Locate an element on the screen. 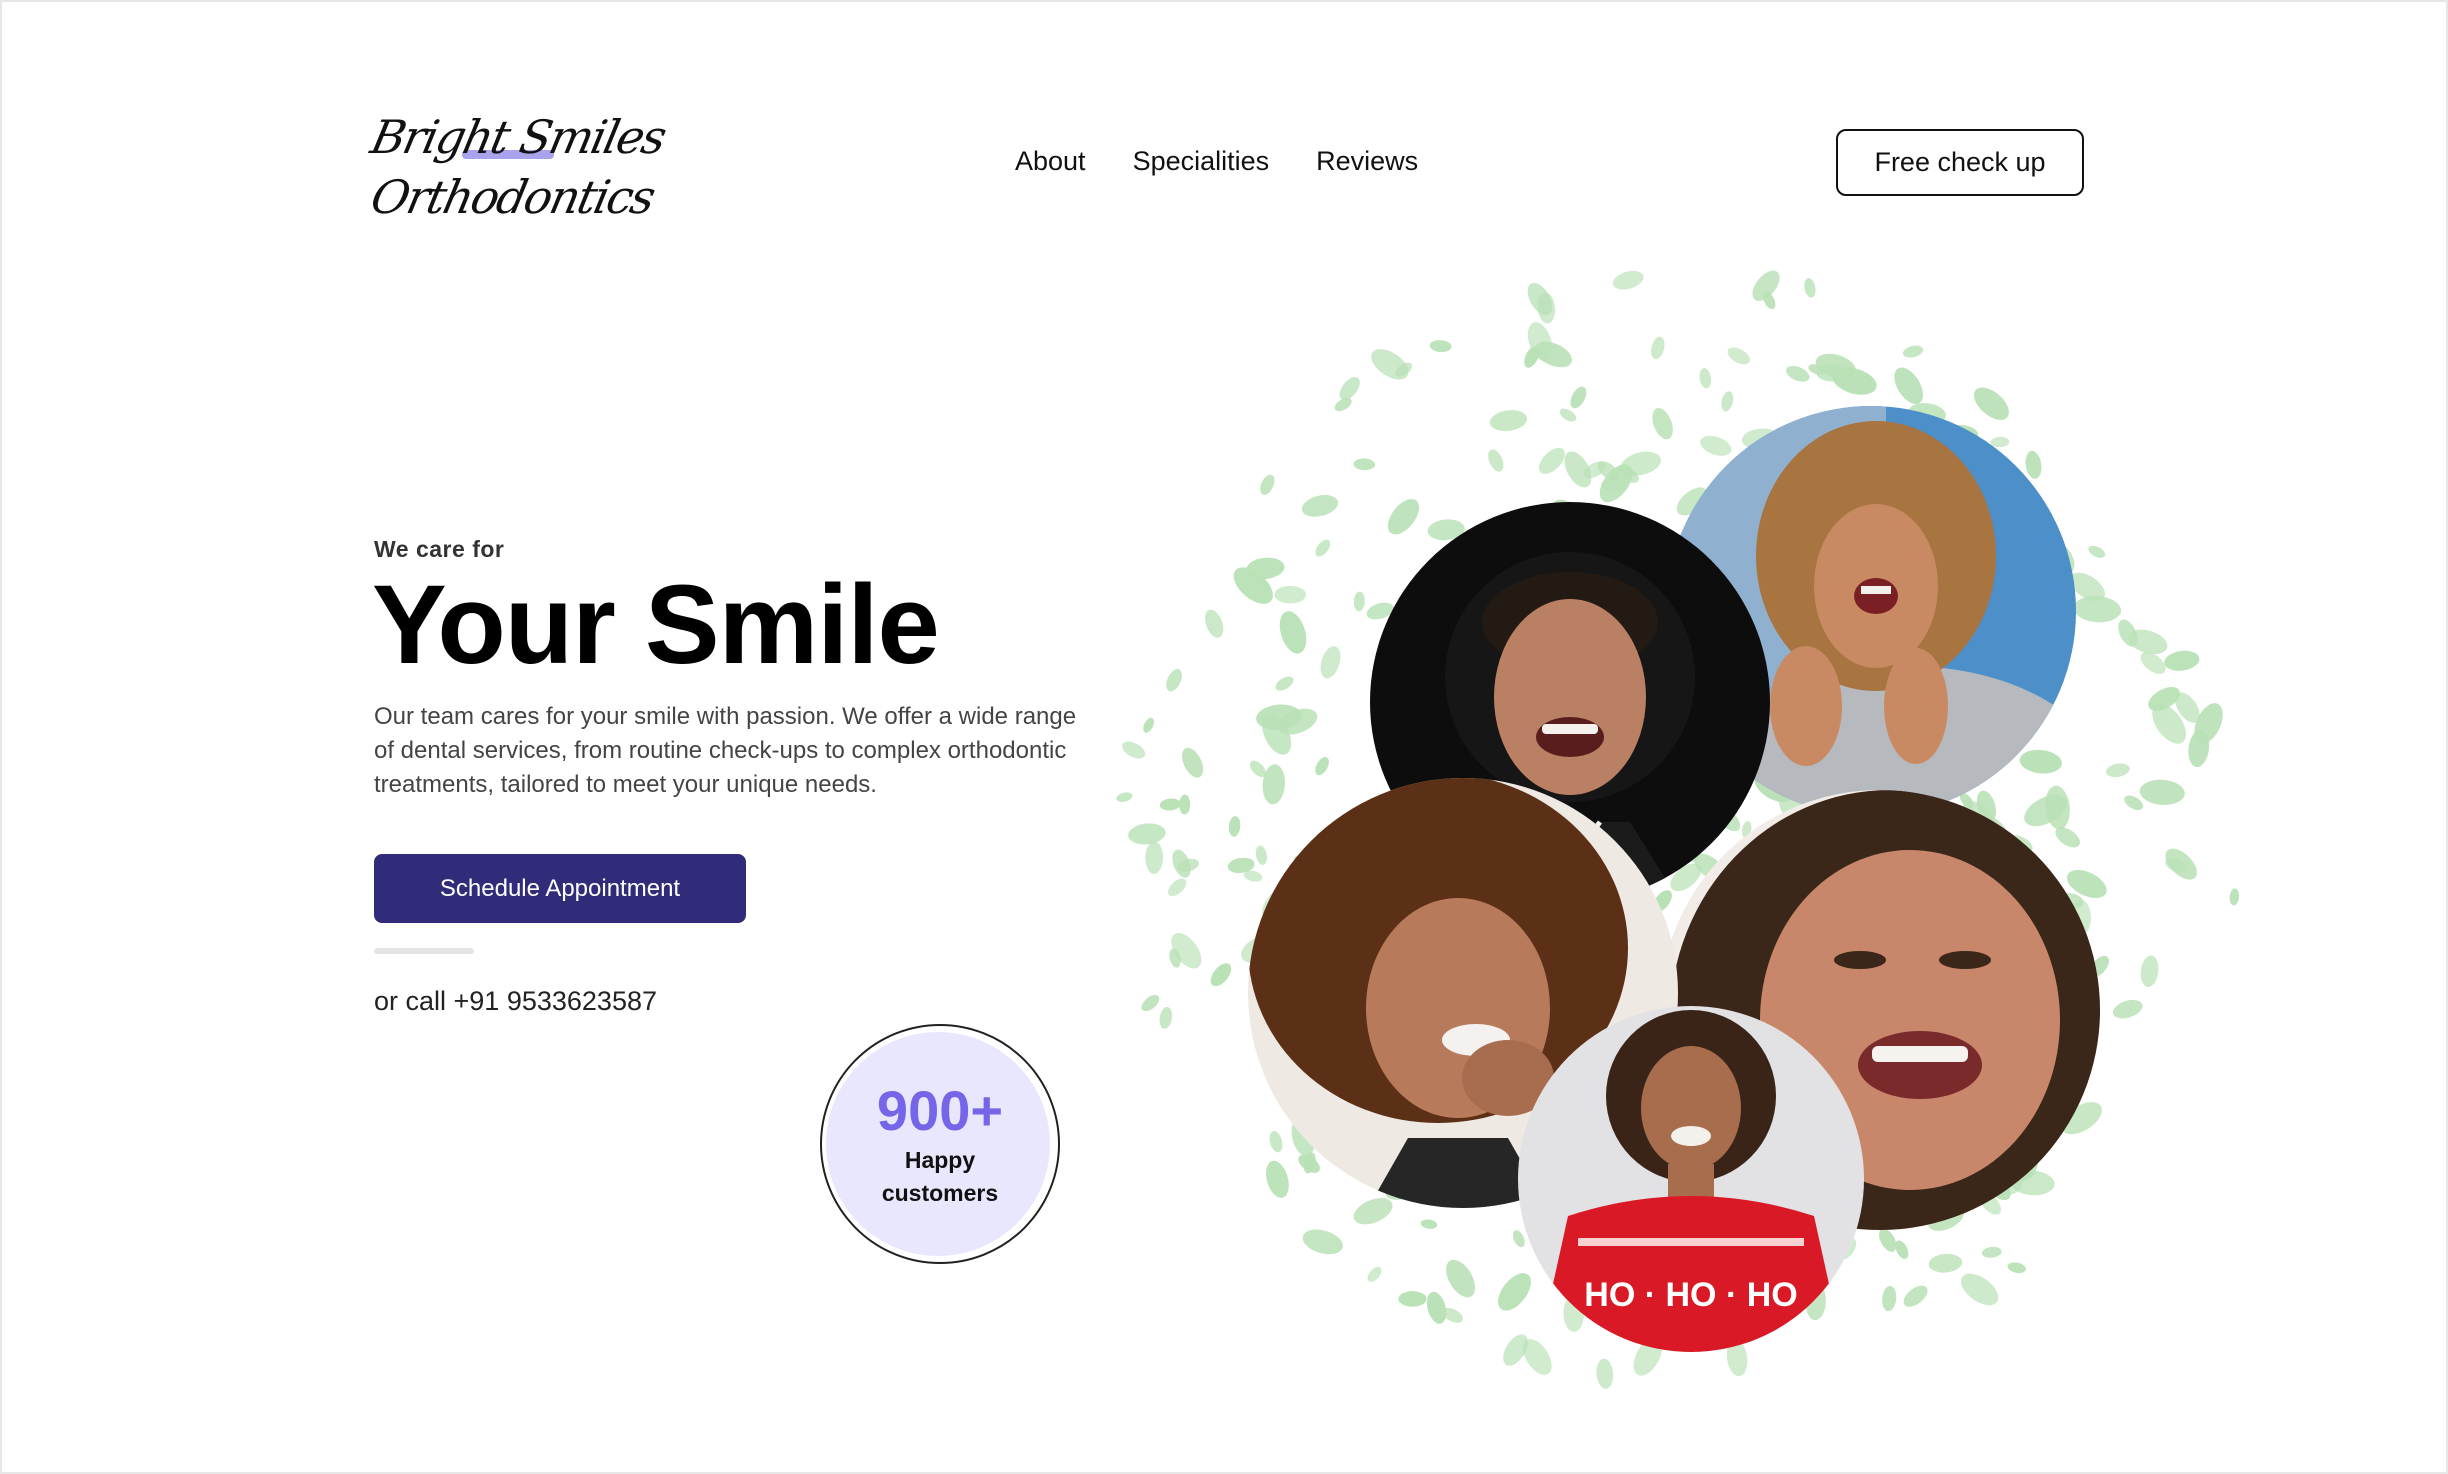 The image size is (2448, 1474). schedule-appointment-button: Schedule Appointment is located at coordinates (560, 888).